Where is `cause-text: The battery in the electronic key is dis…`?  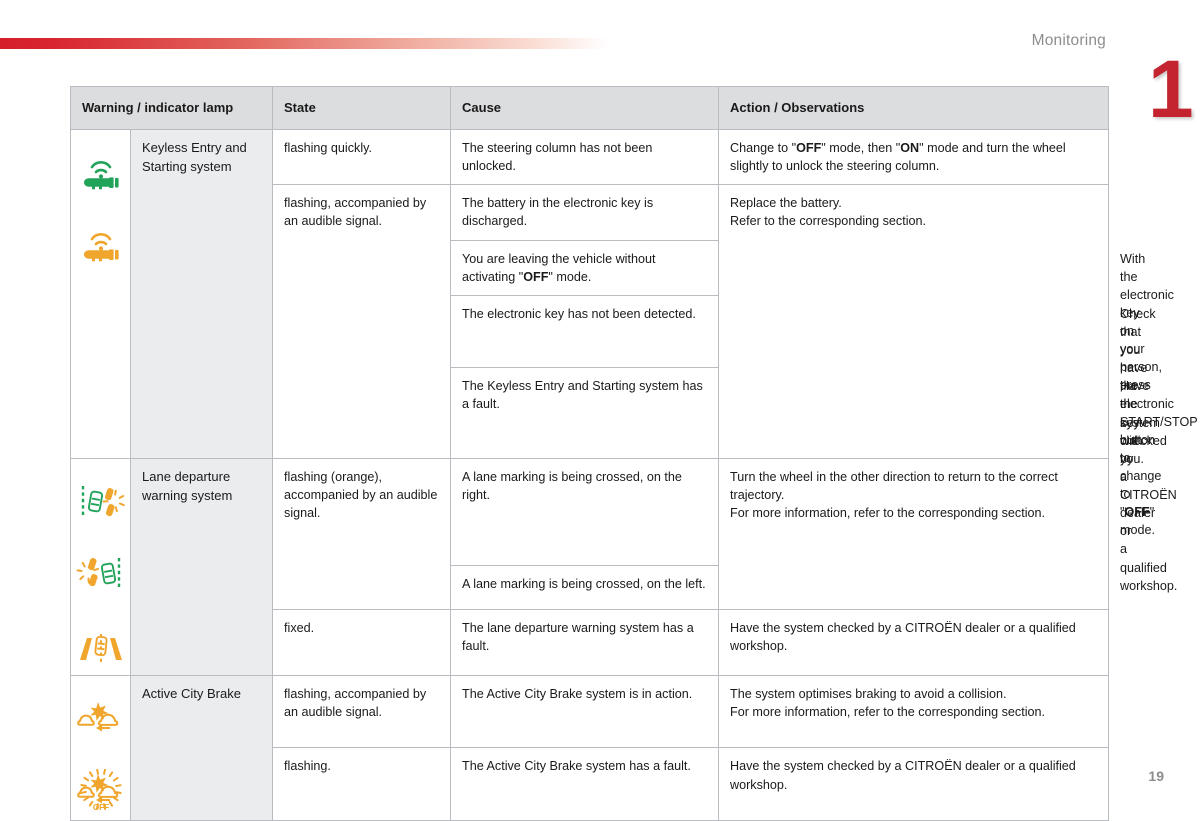
cause-text: The battery in the electronic key is dis… is located at coordinates (585, 212).